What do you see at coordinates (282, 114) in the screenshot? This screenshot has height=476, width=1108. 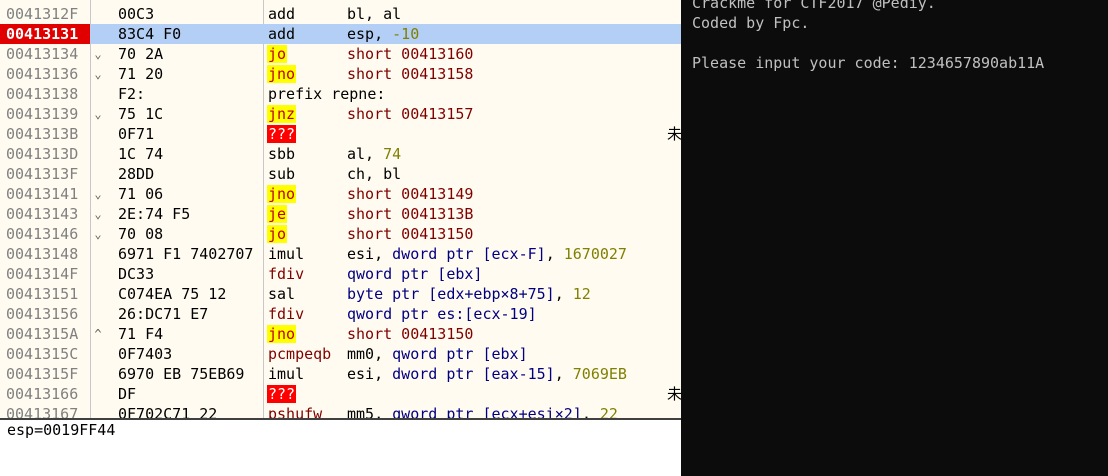 I see `instruction-mnemonic: jnz` at bounding box center [282, 114].